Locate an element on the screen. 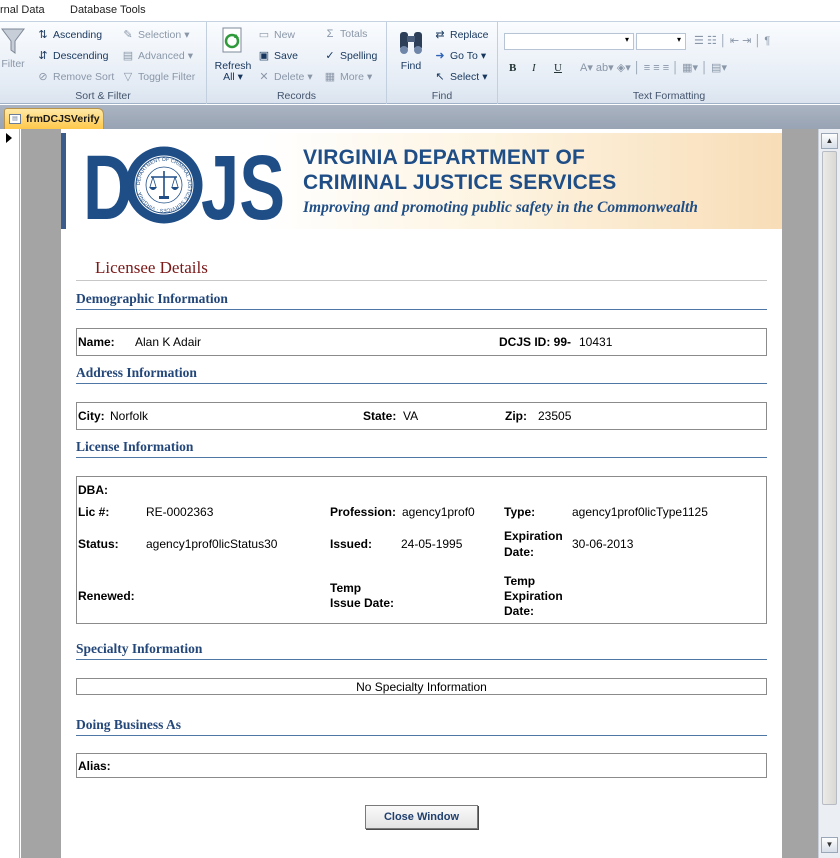  italic-button: I is located at coordinates (534, 68).